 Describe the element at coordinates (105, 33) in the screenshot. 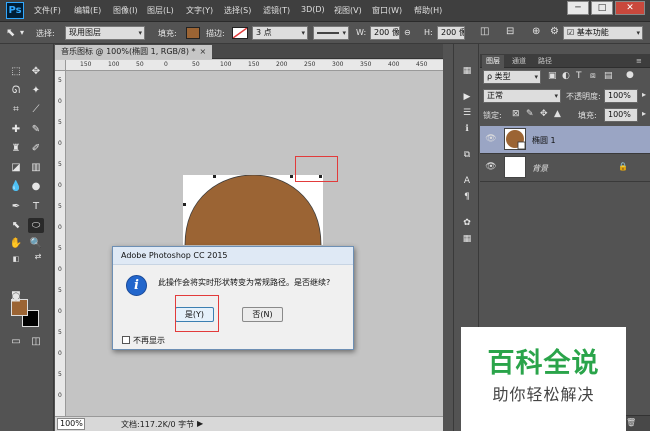

I see `select-dropdown: 现用图层 ▾` at that location.